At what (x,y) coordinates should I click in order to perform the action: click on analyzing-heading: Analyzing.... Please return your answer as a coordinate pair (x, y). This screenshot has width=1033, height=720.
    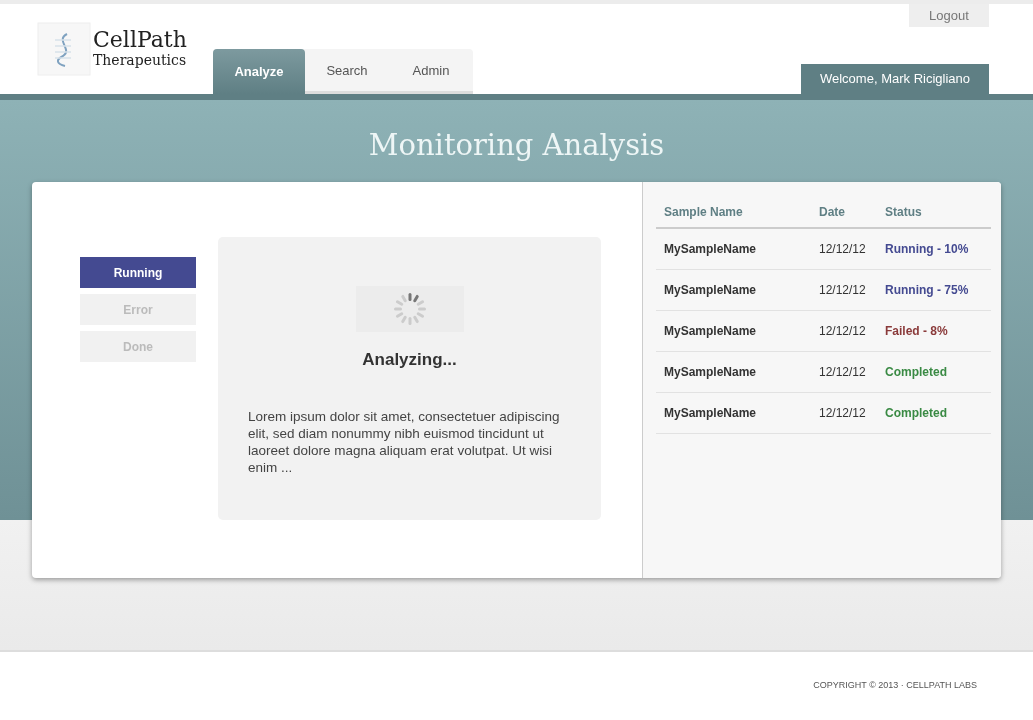
    Looking at the image, I should click on (409, 360).